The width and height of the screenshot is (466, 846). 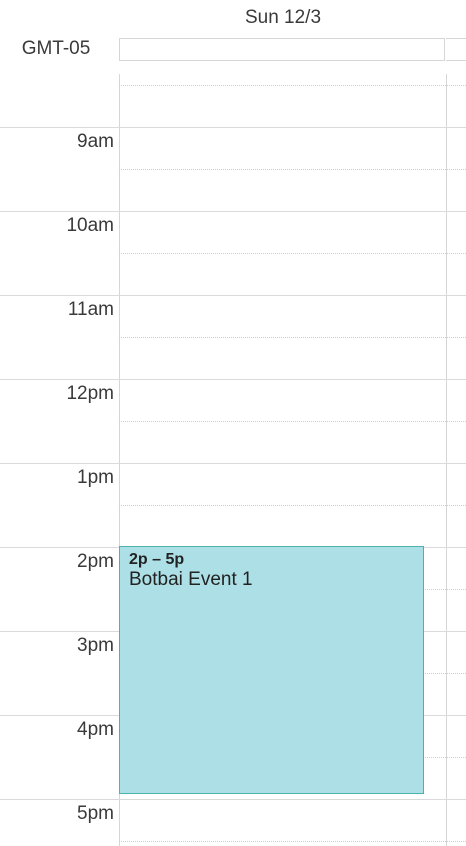 I want to click on all-day-slot-next, so click(x=456, y=49).